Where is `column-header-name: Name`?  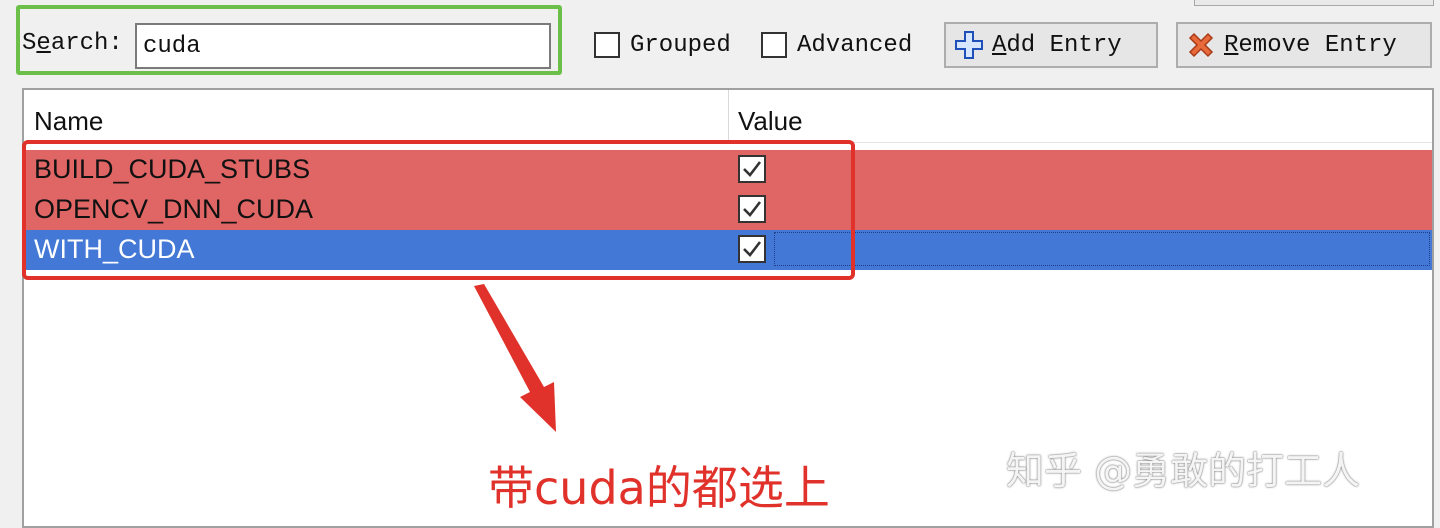 column-header-name: Name is located at coordinates (68, 121).